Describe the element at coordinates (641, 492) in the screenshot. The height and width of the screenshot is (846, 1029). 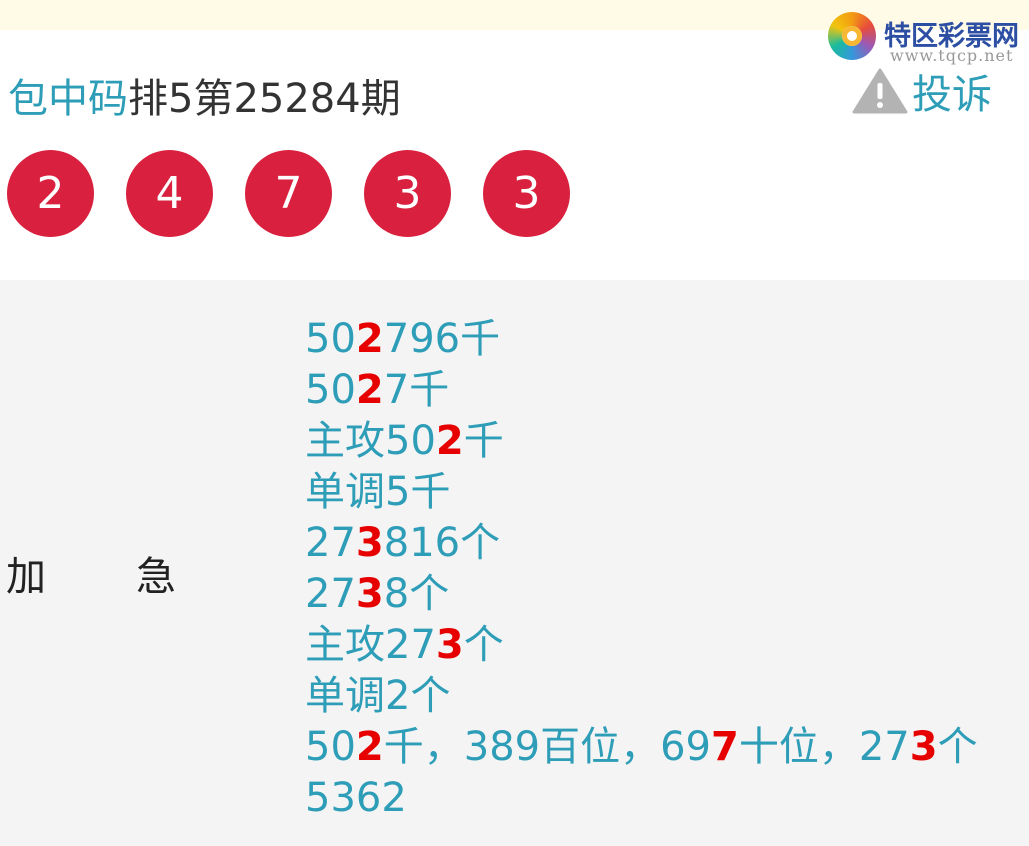
I see `prediction-line: 单调5千` at that location.